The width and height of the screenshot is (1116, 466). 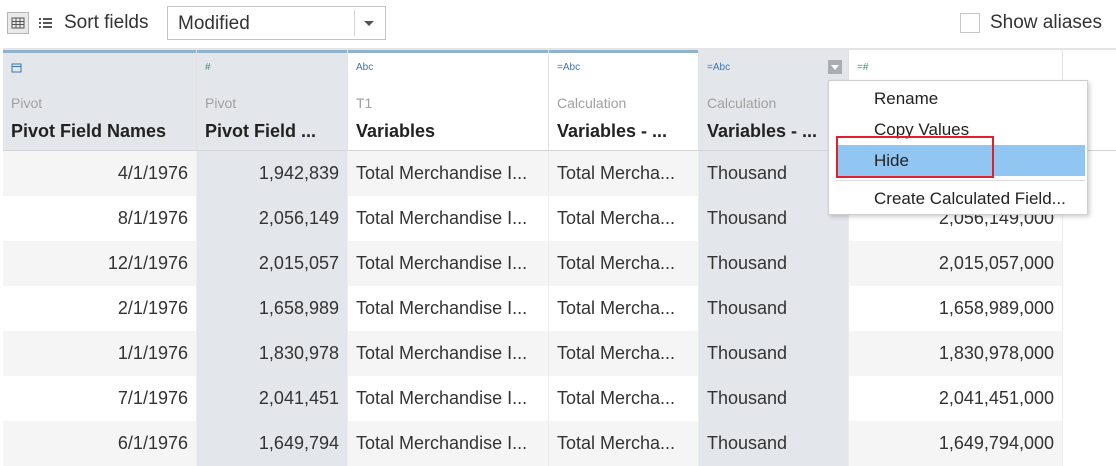 I want to click on show-aliases-label: Show aliases, so click(x=1046, y=22).